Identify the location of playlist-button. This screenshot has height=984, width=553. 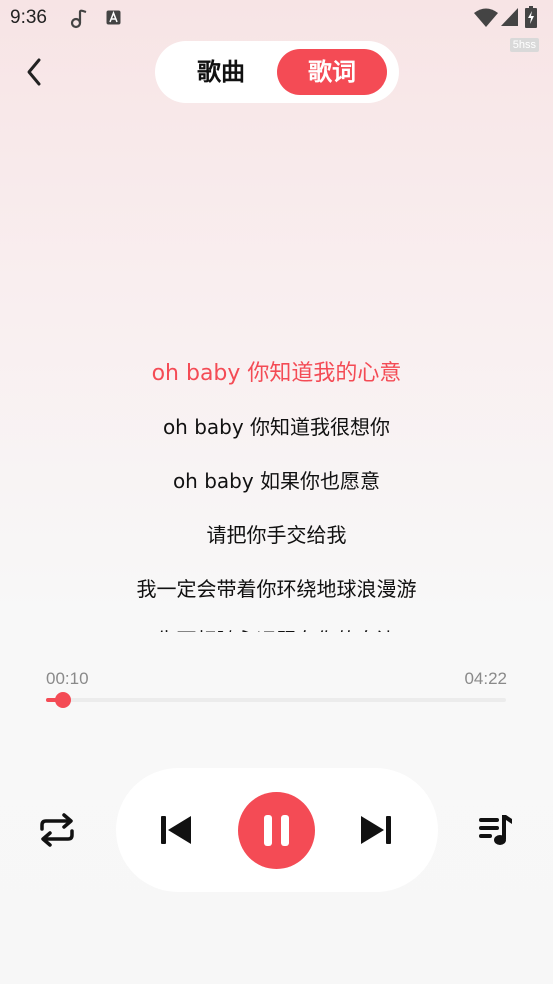
(495, 832).